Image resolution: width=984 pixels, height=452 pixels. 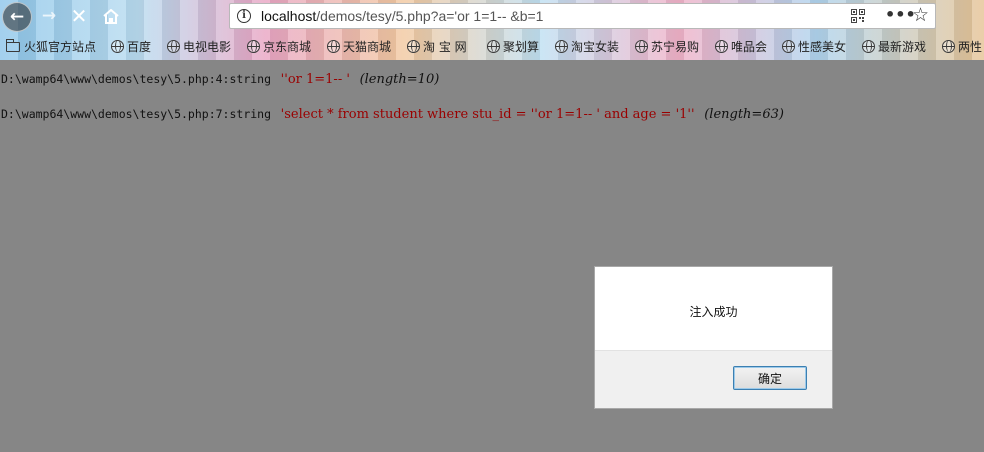 I want to click on bookmark-item: 最新游戏, so click(x=894, y=46).